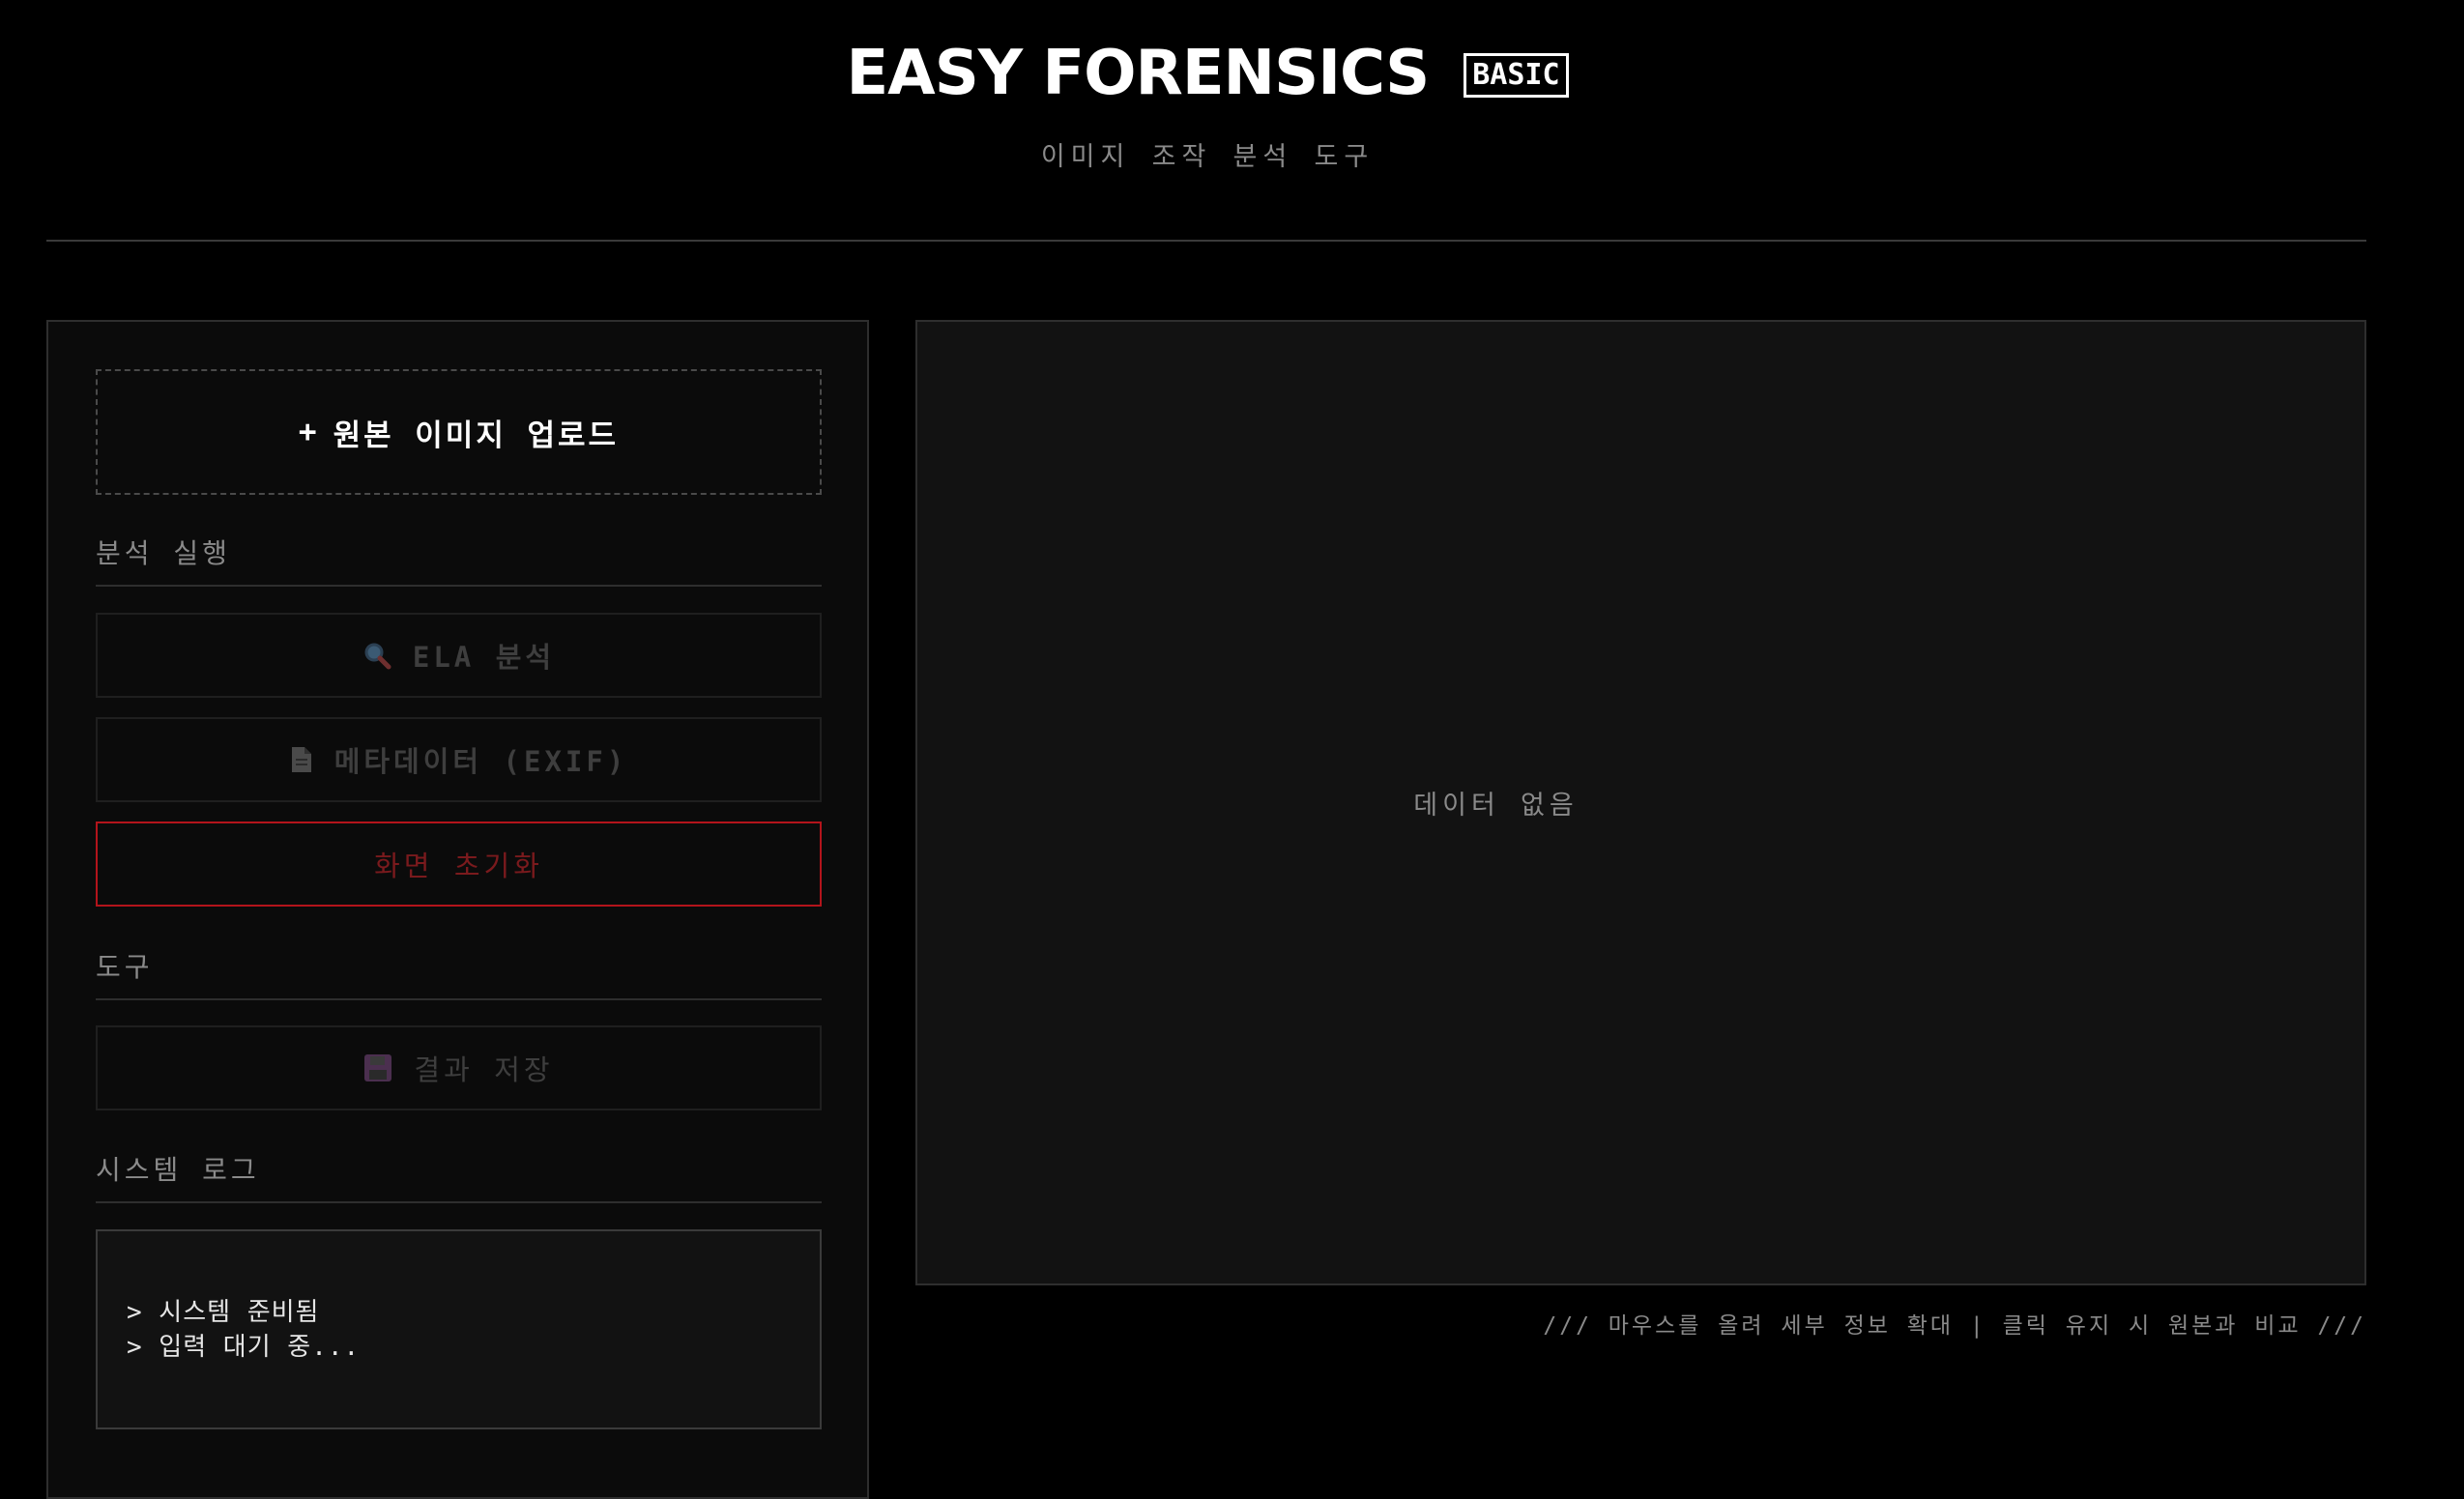 This screenshot has height=1499, width=2464. I want to click on reset-screen-button: 화면 초기화, so click(459, 864).